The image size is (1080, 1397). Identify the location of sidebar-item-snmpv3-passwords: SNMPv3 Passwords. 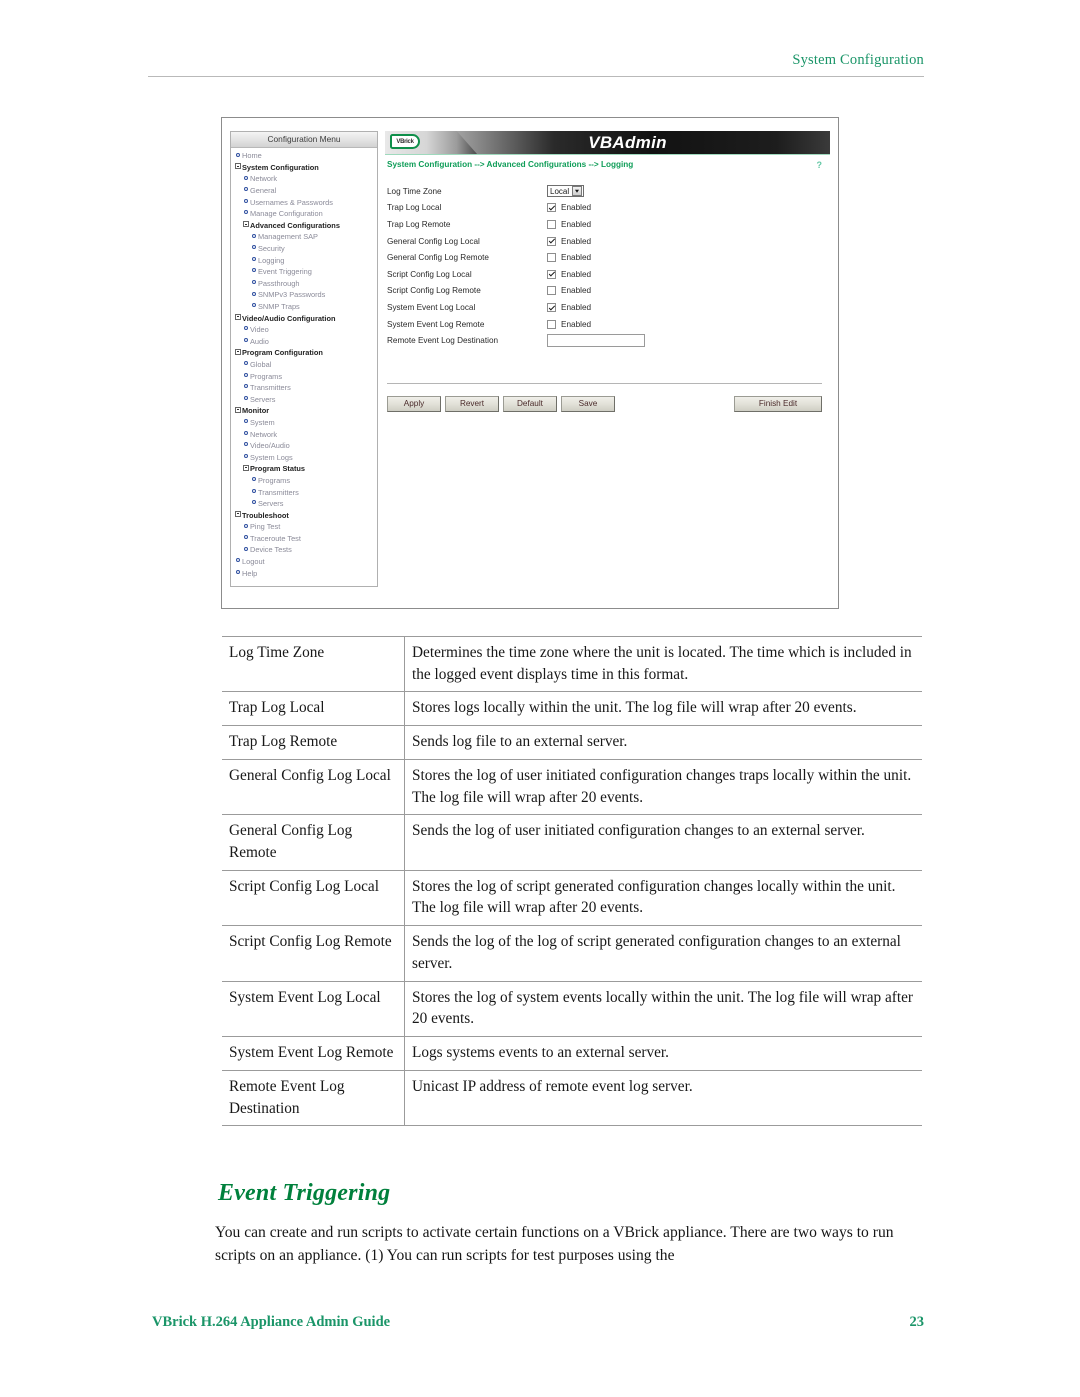
(304, 295).